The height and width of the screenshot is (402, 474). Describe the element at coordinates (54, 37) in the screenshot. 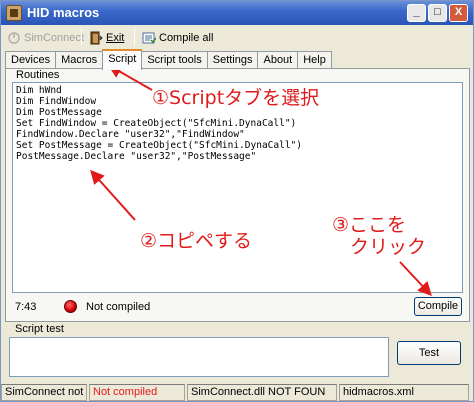

I see `simconnect-label: SimConnect` at that location.